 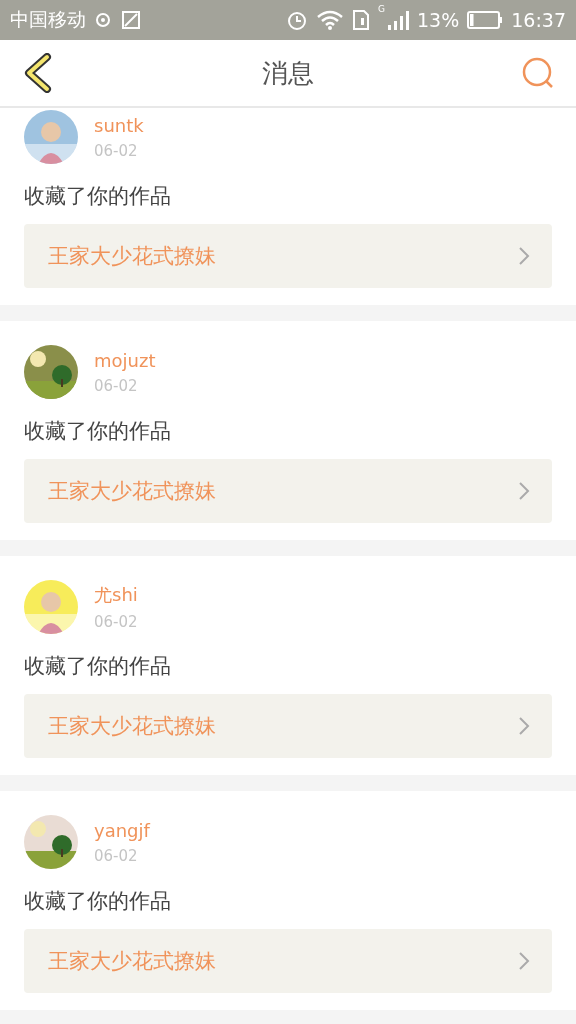 What do you see at coordinates (119, 125) in the screenshot?
I see `user-name: suntk` at bounding box center [119, 125].